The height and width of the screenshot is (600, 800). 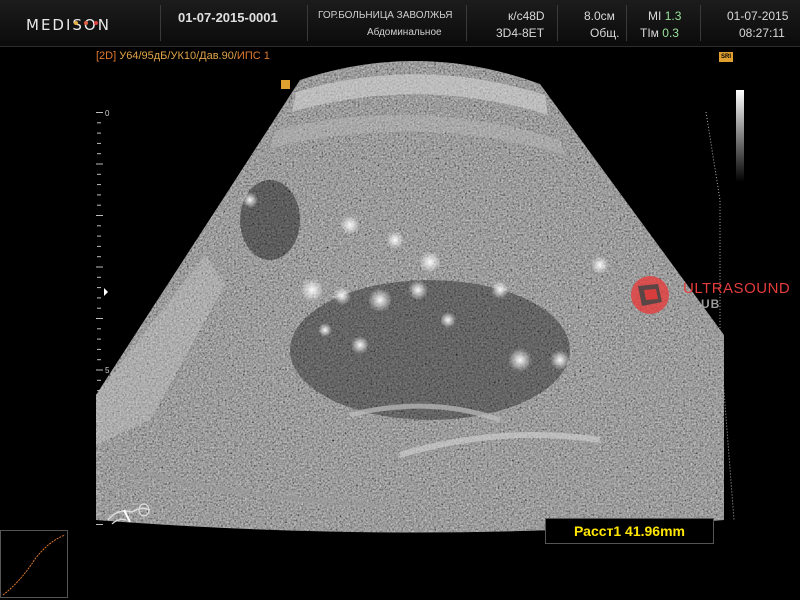 I want to click on ultrasound-club-logo-icon, so click(x=650, y=295).